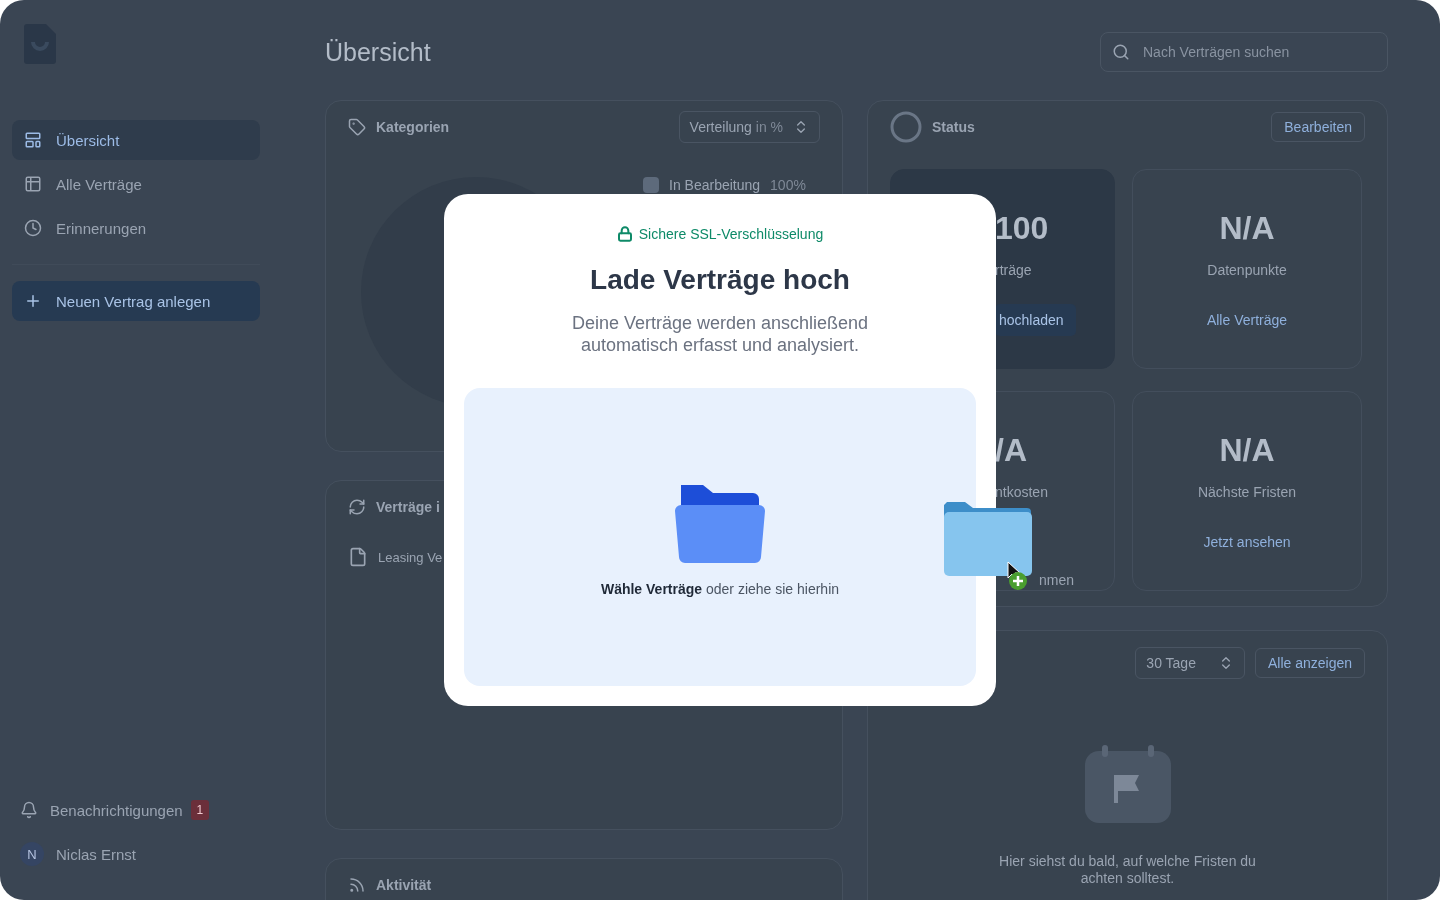  Describe the element at coordinates (720, 334) in the screenshot. I see `dialog-subtitle: Deine Verträge werden anschließend automatisch erfasst und analysiert.` at that location.